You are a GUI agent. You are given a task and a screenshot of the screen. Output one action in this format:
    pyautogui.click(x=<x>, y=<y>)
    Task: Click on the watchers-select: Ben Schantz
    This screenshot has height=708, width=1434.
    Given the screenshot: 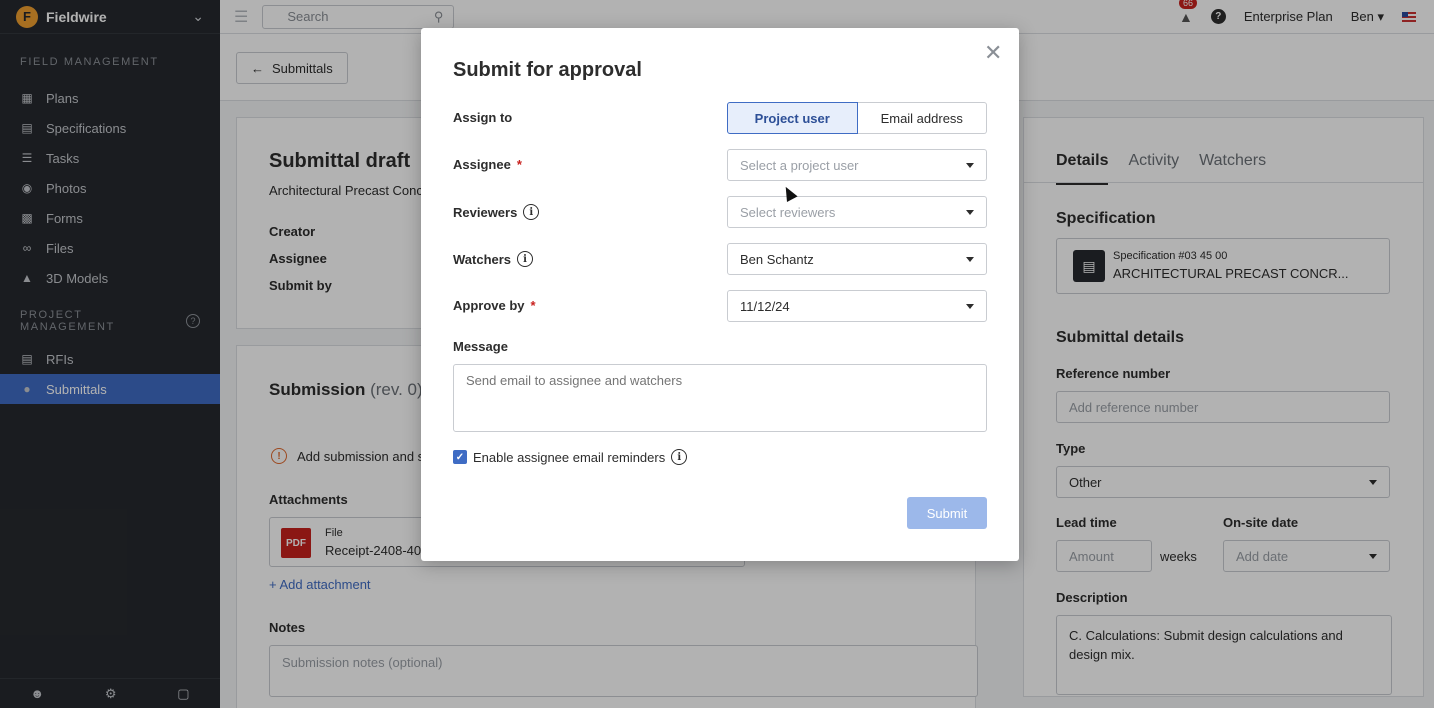 What is the action you would take?
    pyautogui.click(x=857, y=259)
    